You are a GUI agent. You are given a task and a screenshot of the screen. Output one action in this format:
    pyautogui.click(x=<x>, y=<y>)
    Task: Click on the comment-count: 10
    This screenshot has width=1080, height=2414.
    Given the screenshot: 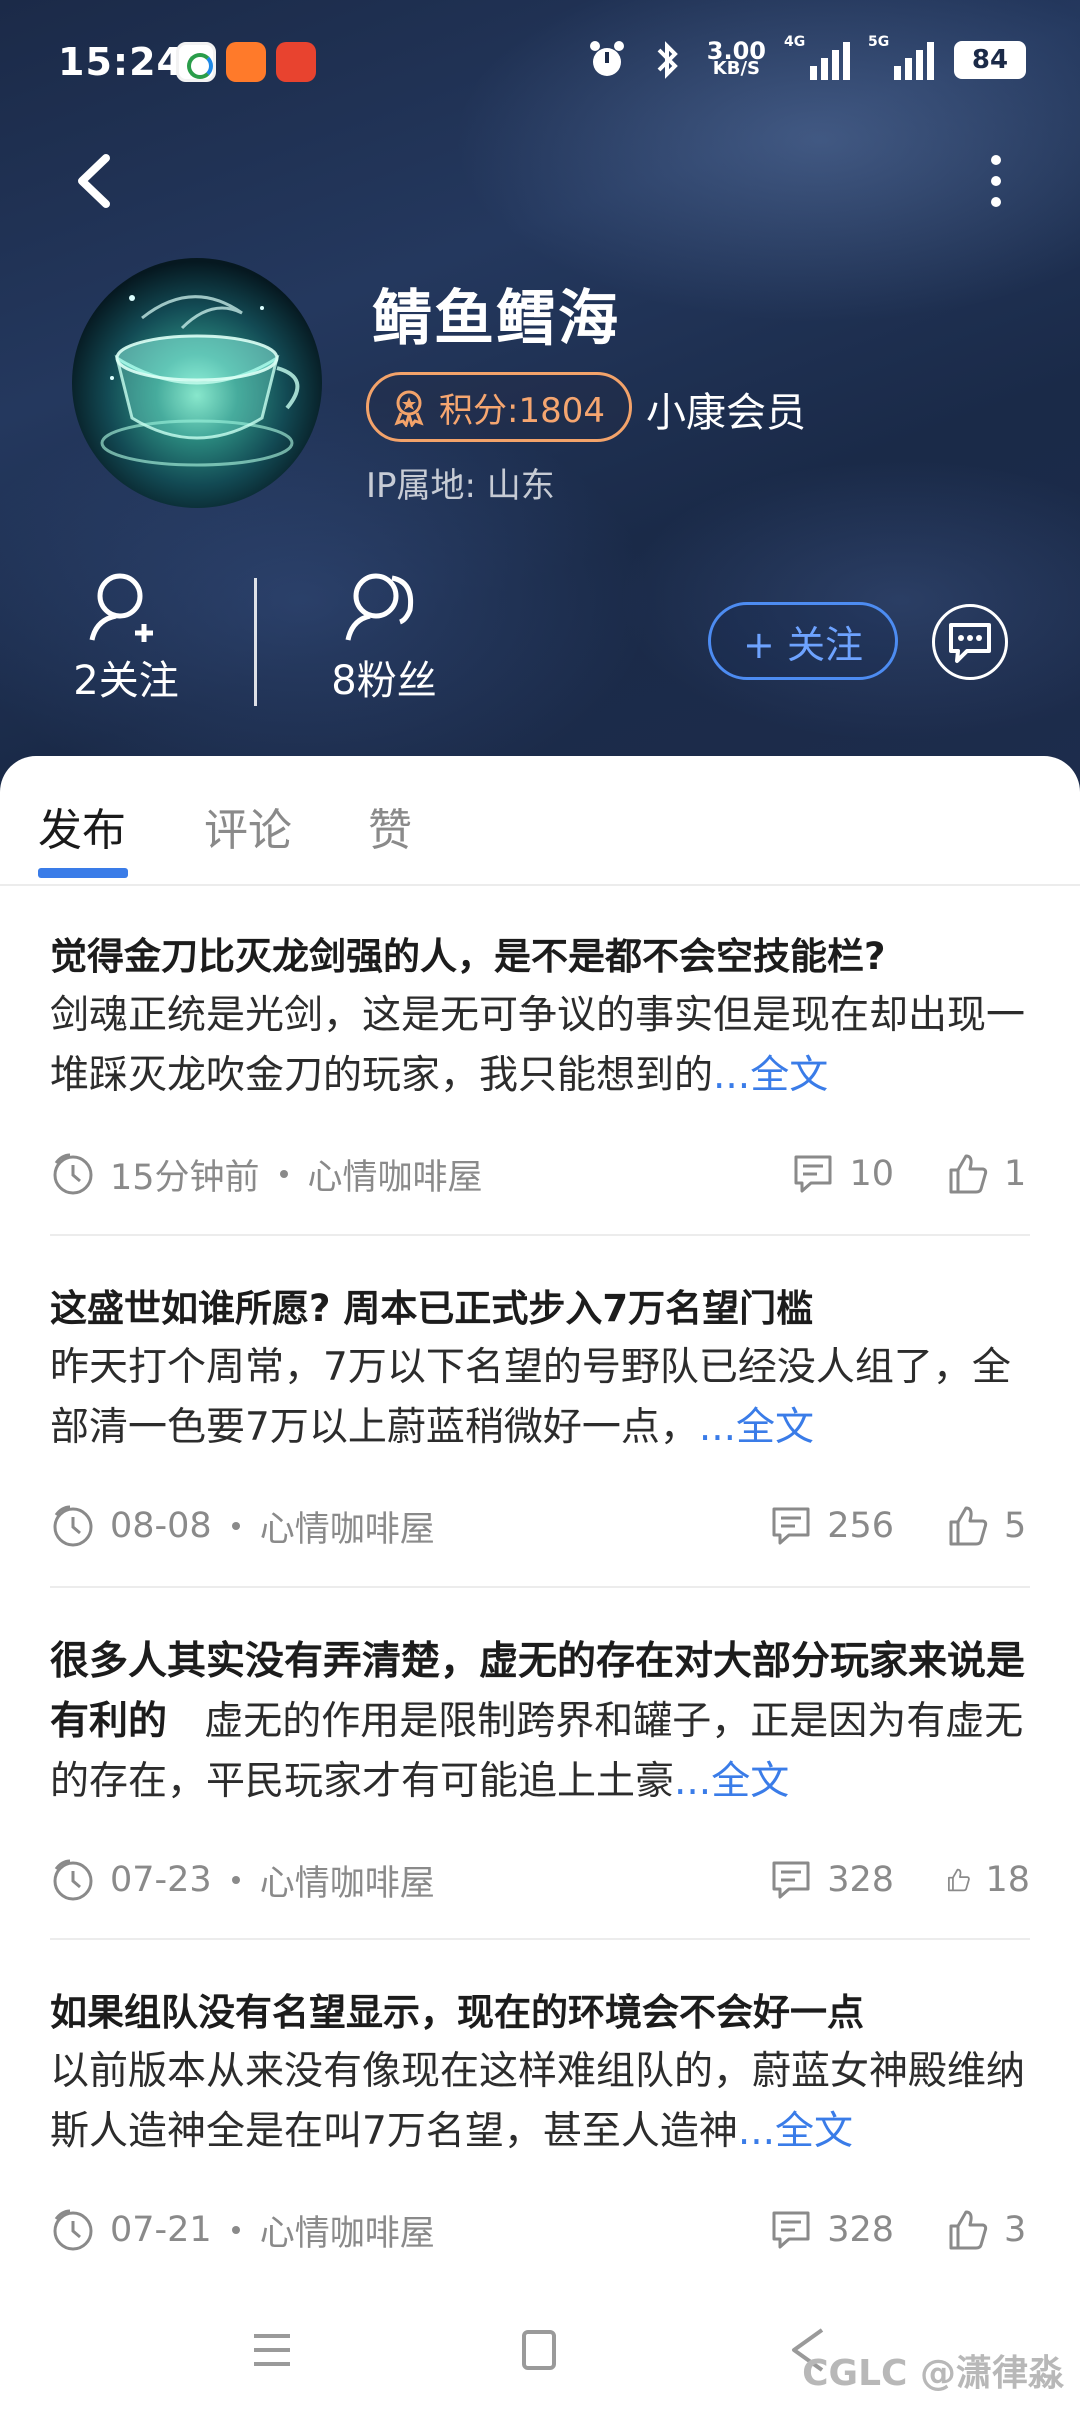 What is the action you would take?
    pyautogui.click(x=842, y=1174)
    